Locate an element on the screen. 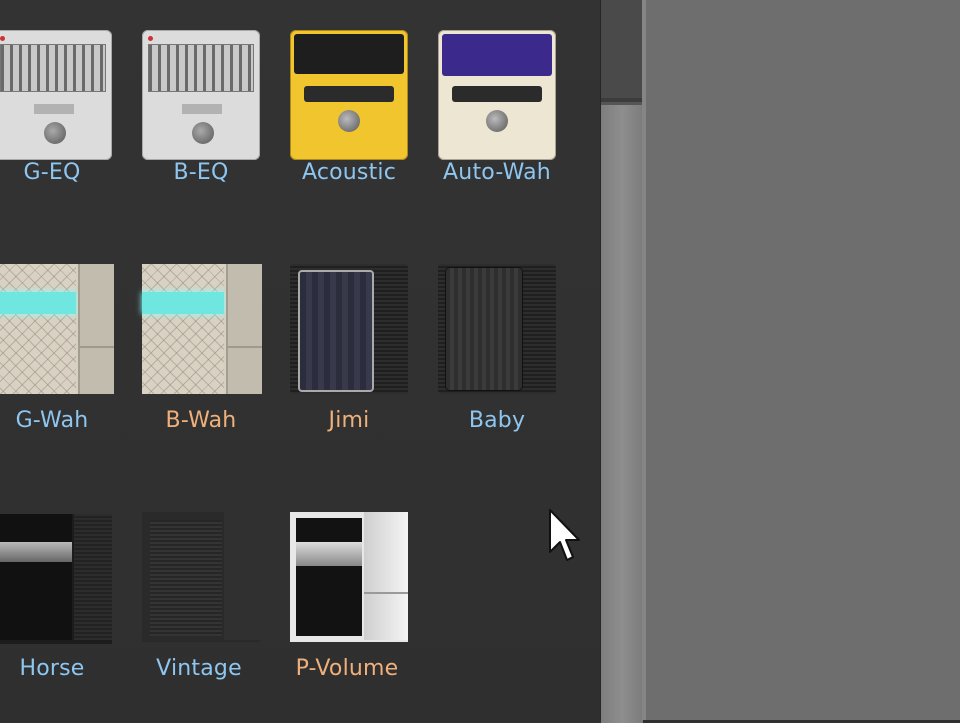 The width and height of the screenshot is (960, 723). pedal-label-g-eq: G-EQ is located at coordinates (63, 172).